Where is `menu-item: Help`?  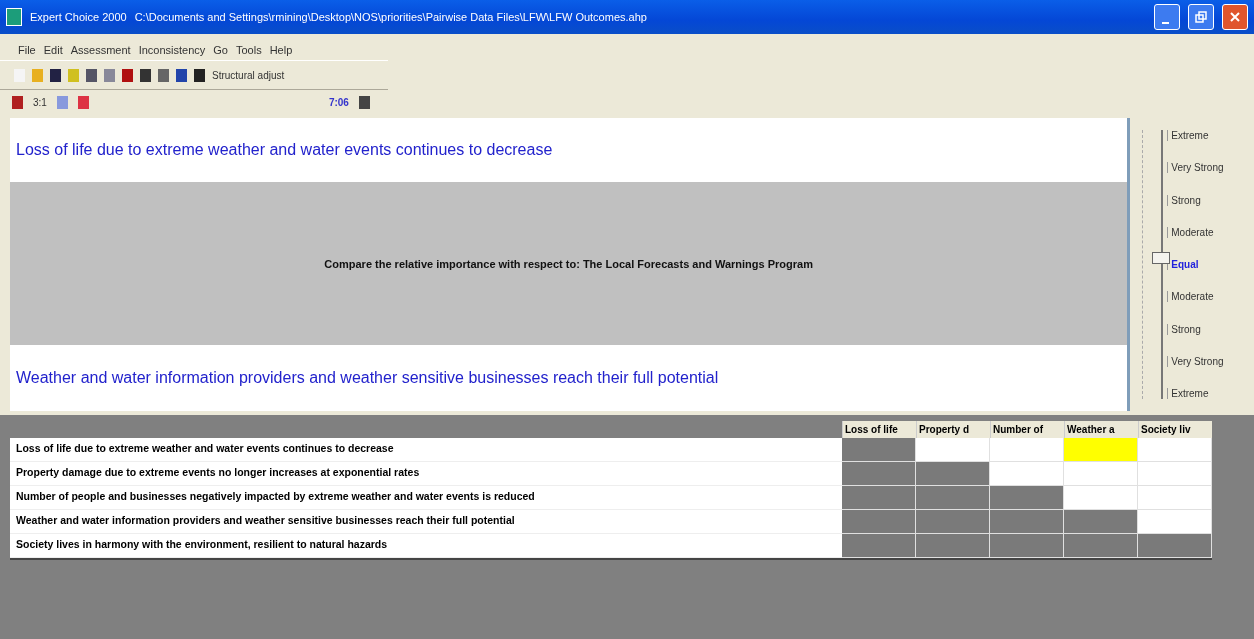
menu-item: Help is located at coordinates (281, 50).